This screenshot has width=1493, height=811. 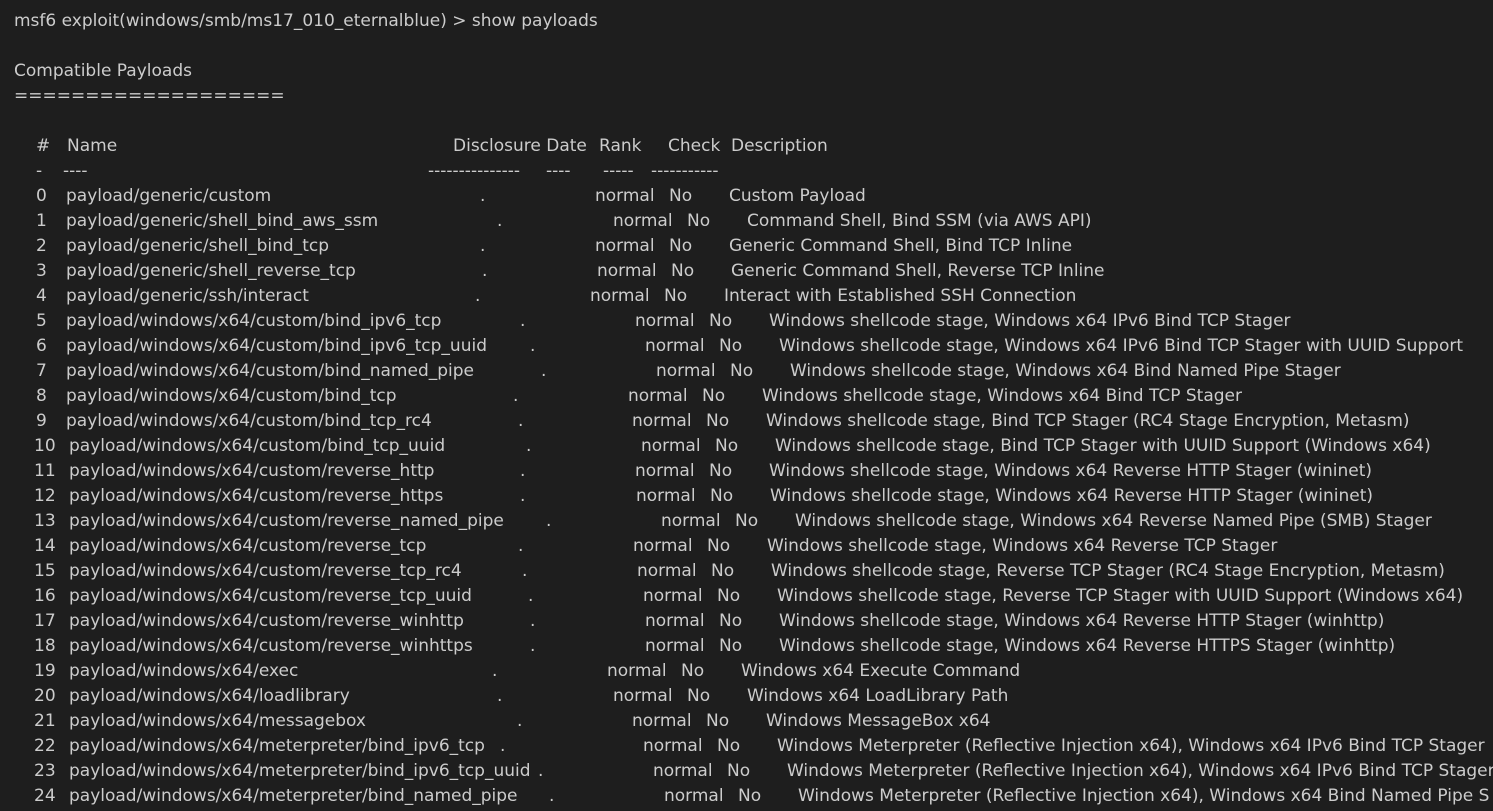 I want to click on payload-number: 14, so click(x=45, y=546).